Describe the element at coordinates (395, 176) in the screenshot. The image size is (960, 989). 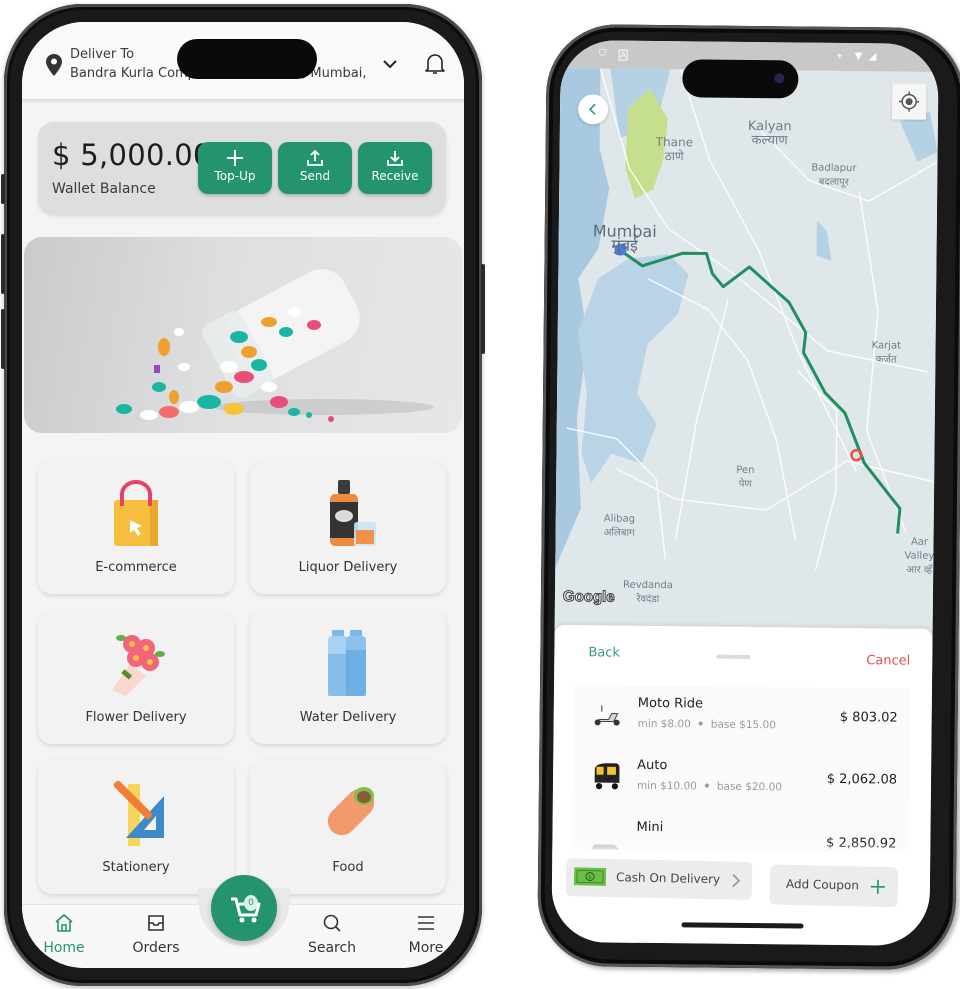
I see `receive-label: Receive` at that location.